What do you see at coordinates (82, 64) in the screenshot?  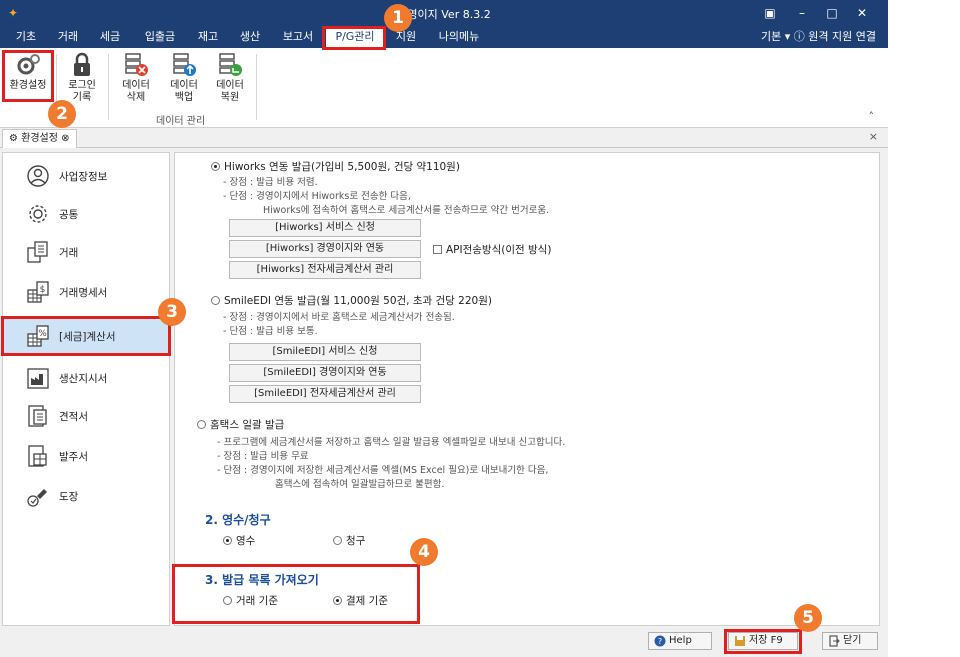 I see `lock-icon` at bounding box center [82, 64].